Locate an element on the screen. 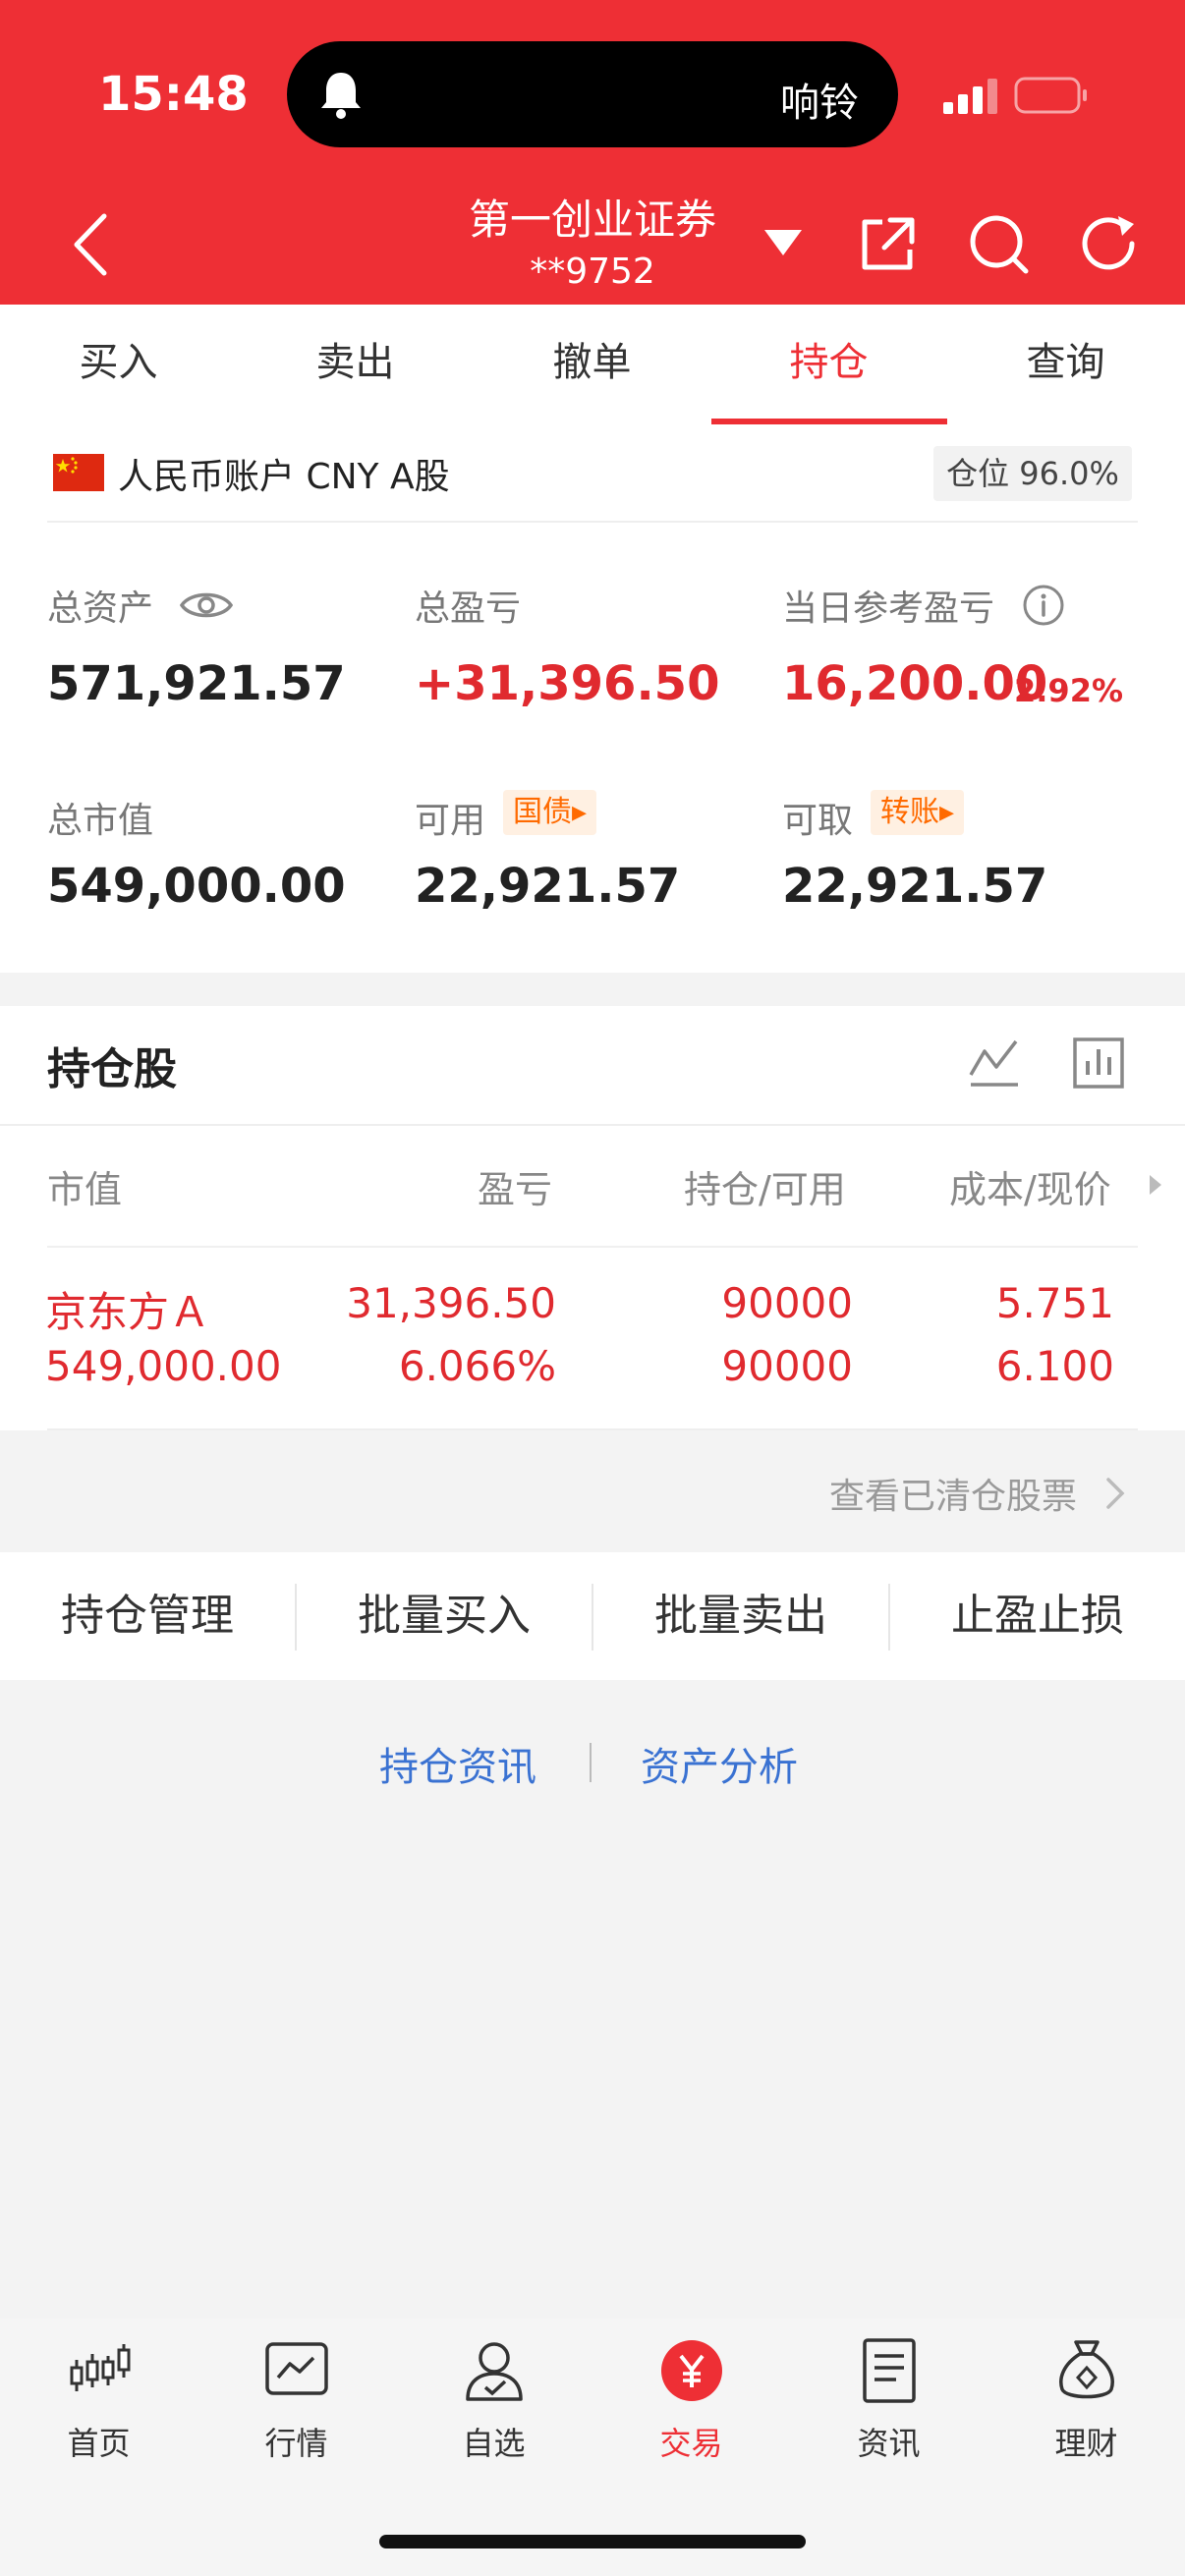 This screenshot has height=2576, width=1185. transfer-tag: 转账▸ is located at coordinates (918, 812).